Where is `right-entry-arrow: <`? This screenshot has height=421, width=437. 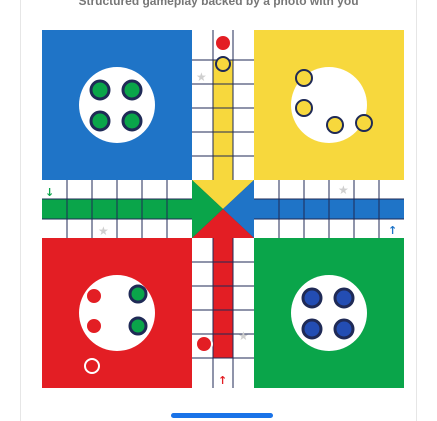
right-entry-arrow: < is located at coordinates (391, 212).